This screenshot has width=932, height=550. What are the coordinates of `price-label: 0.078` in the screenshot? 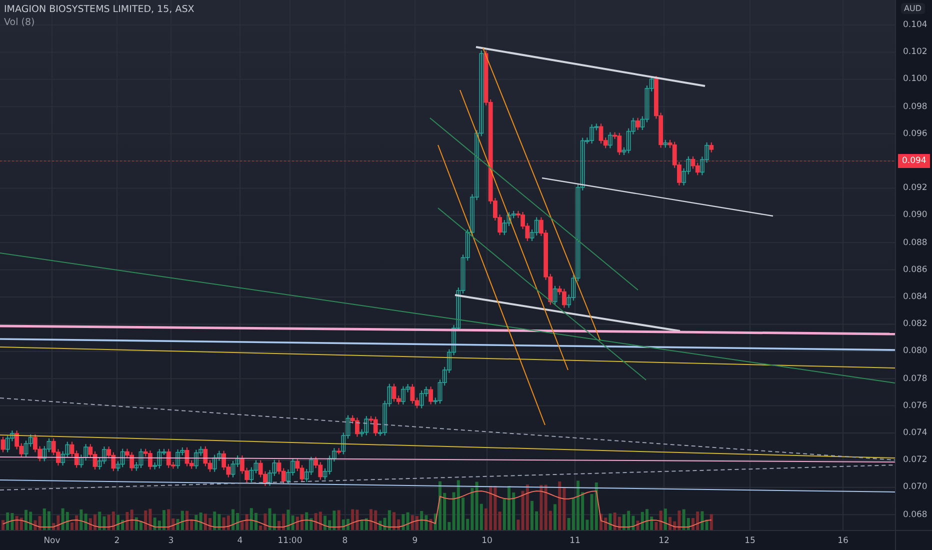 It's located at (915, 379).